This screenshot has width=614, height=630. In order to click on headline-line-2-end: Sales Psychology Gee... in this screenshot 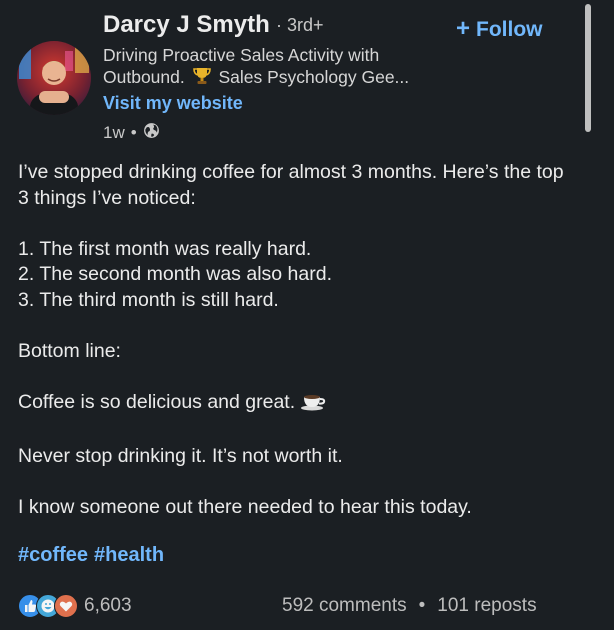, I will do `click(314, 77)`.